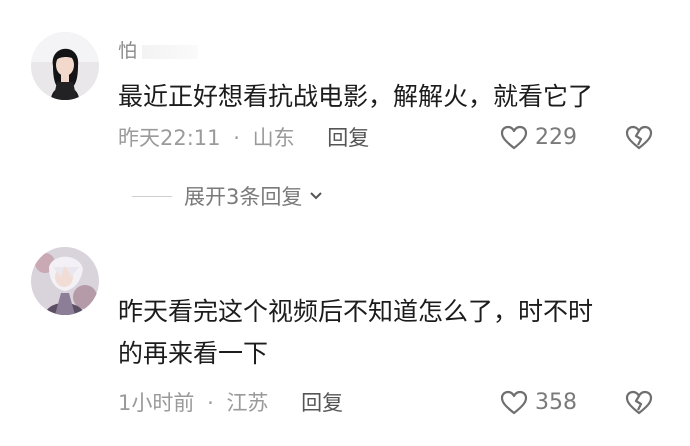 The image size is (690, 446). I want to click on like-count: 229, so click(556, 137).